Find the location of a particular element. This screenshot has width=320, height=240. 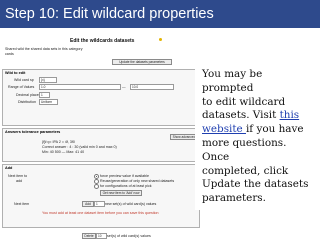

option-label-1: force preview value if available is located at coordinates (124, 176).